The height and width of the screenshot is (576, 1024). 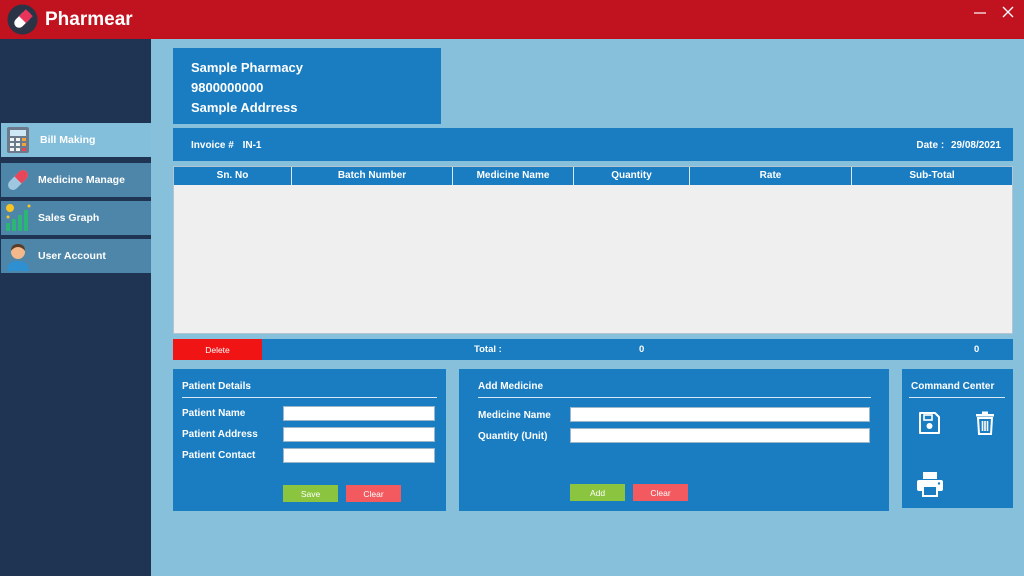 What do you see at coordinates (214, 413) in the screenshot?
I see `patient-name-label: Patient Name` at bounding box center [214, 413].